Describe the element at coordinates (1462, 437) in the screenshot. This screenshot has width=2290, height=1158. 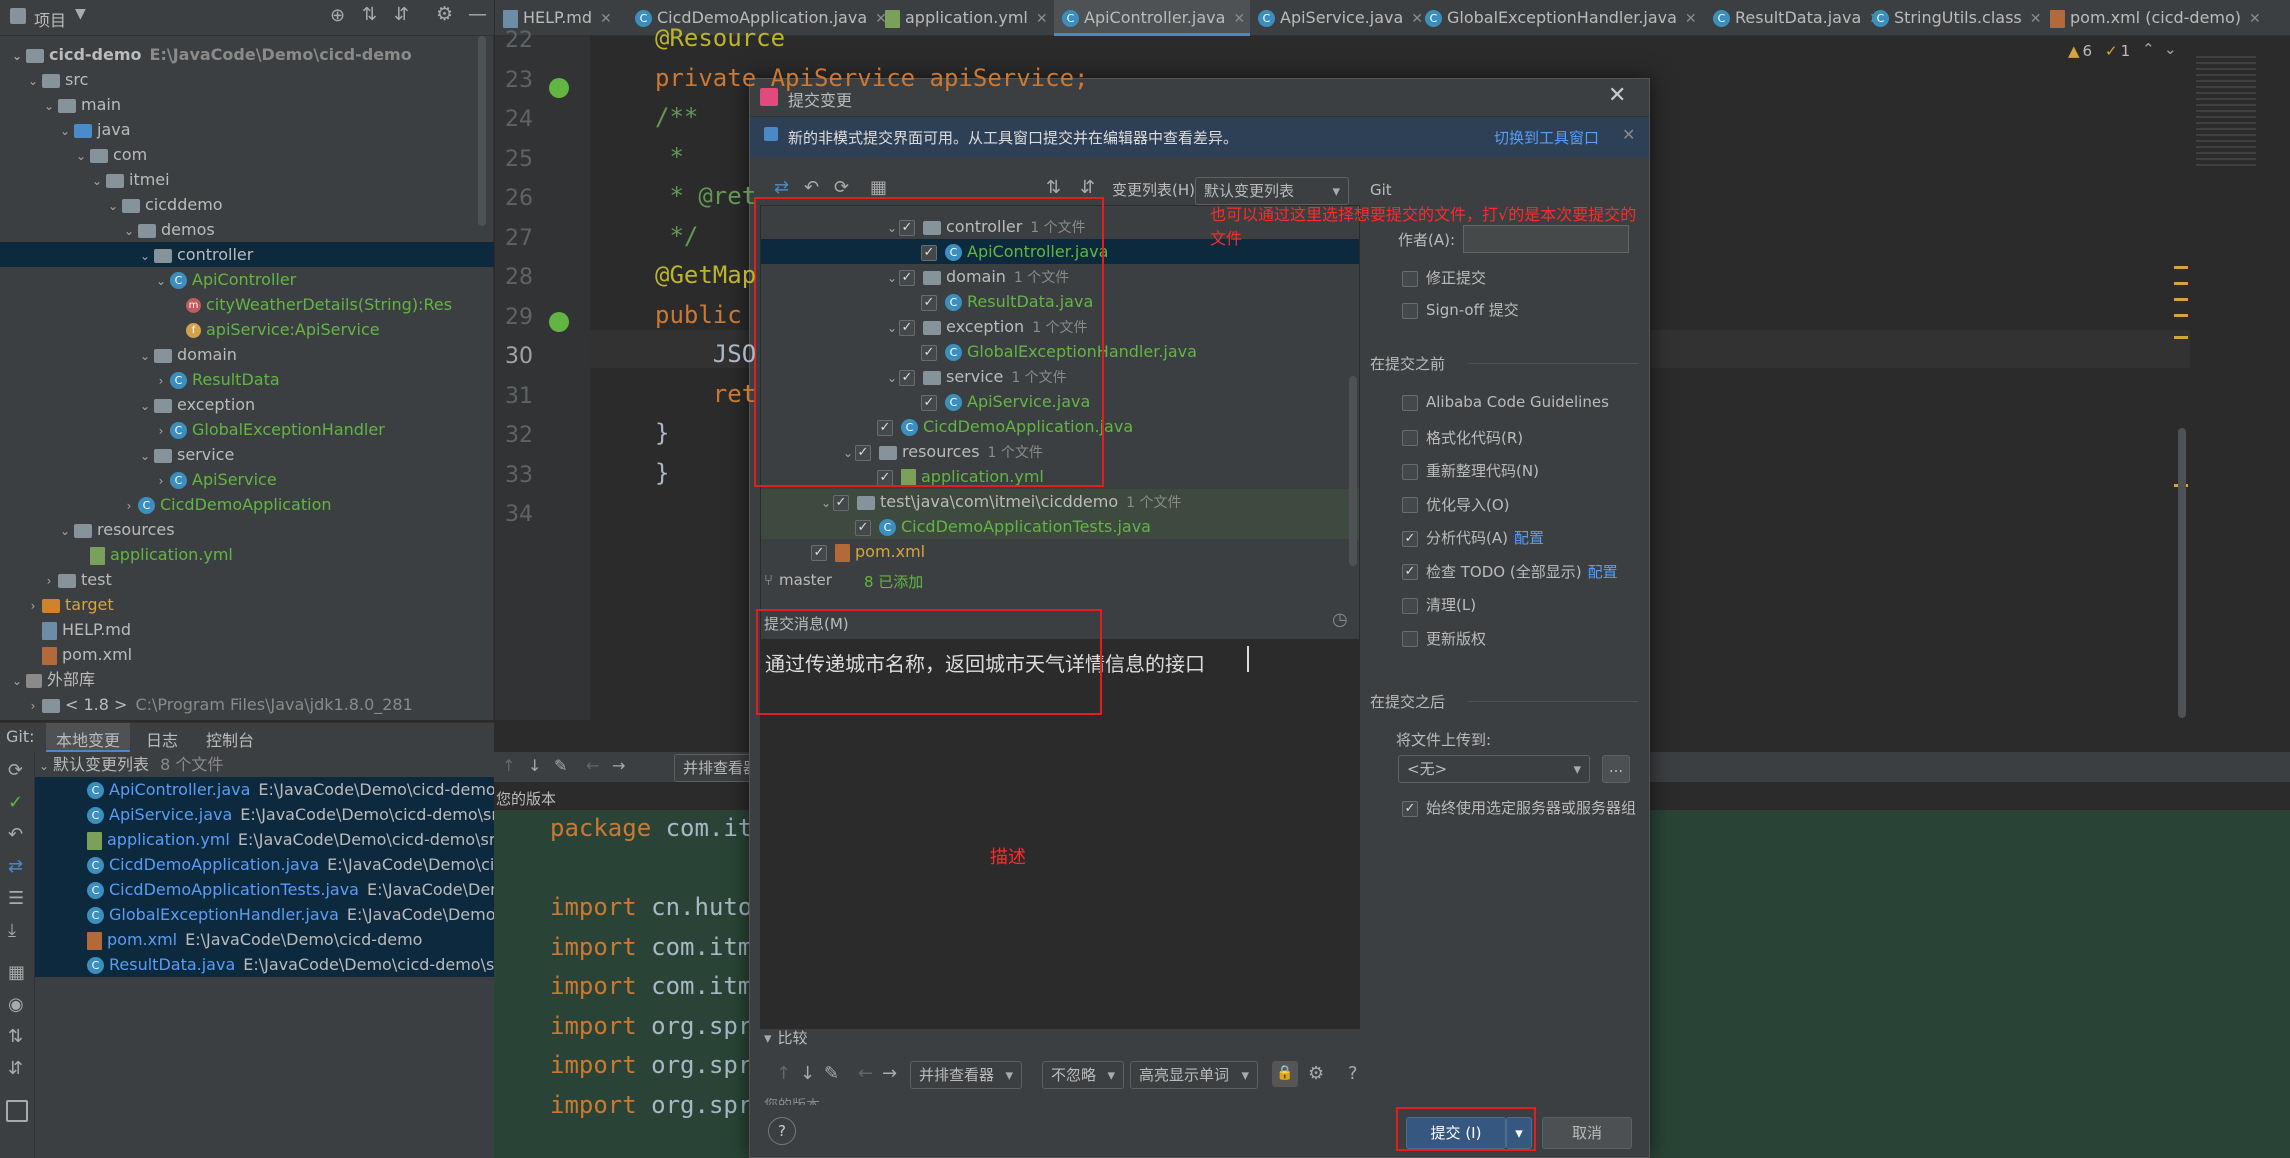
I see `before-commit-option: 格式化代码(R)` at that location.